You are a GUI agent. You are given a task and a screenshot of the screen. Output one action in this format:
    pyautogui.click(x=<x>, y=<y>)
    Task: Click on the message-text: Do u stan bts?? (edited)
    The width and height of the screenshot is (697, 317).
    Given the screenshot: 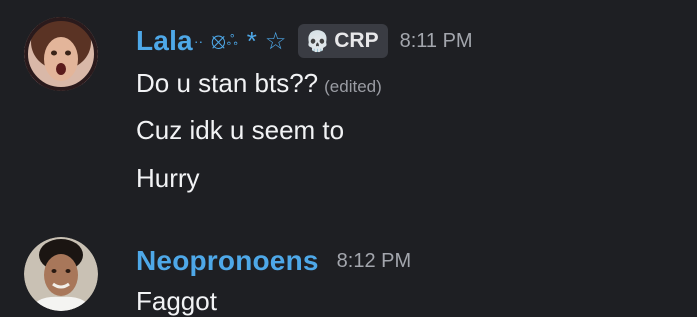 What is the action you would take?
    pyautogui.click(x=259, y=83)
    